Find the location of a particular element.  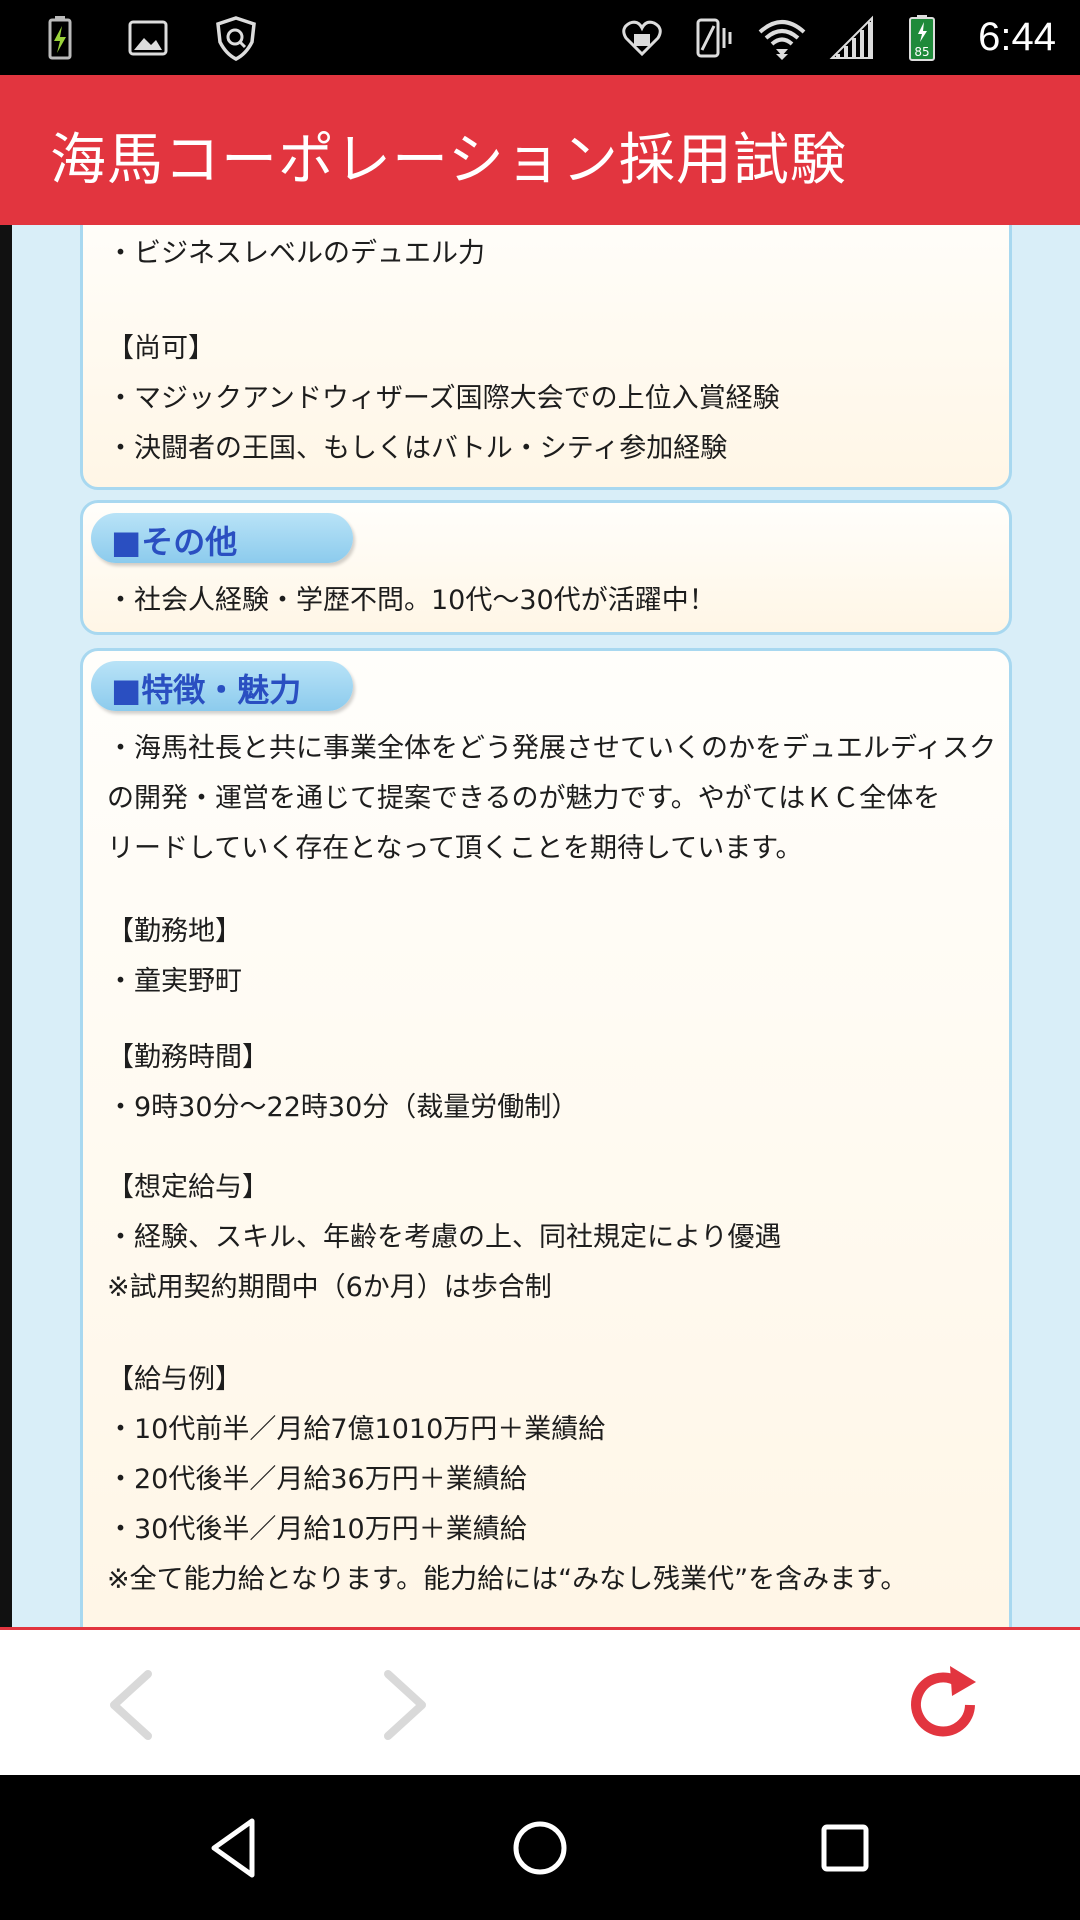

shield-icon is located at coordinates (236, 38).